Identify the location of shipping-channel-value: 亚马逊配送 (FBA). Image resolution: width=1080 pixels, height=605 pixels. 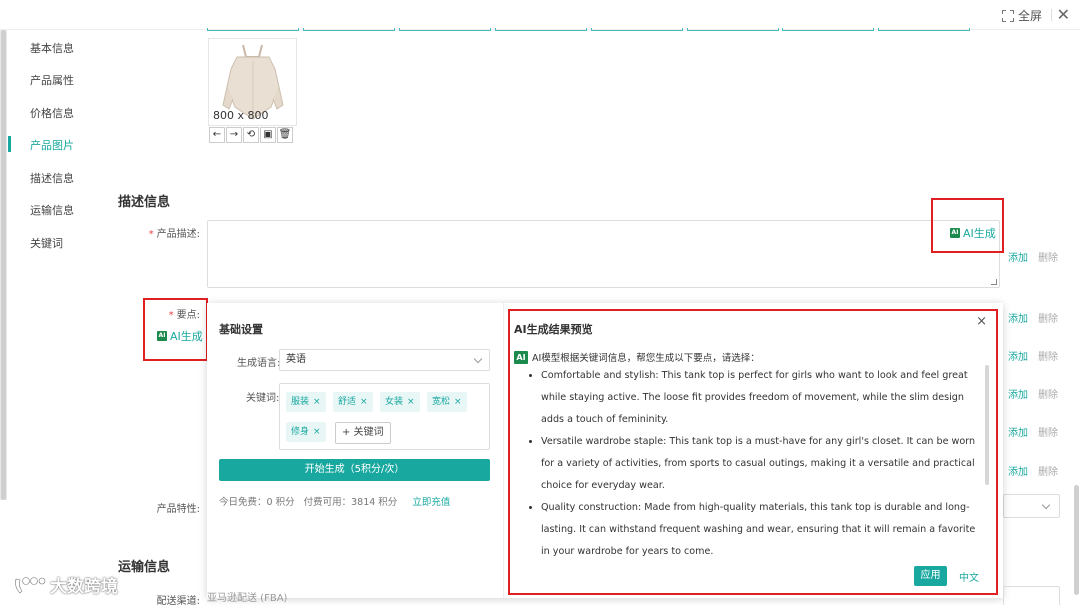
(257, 595).